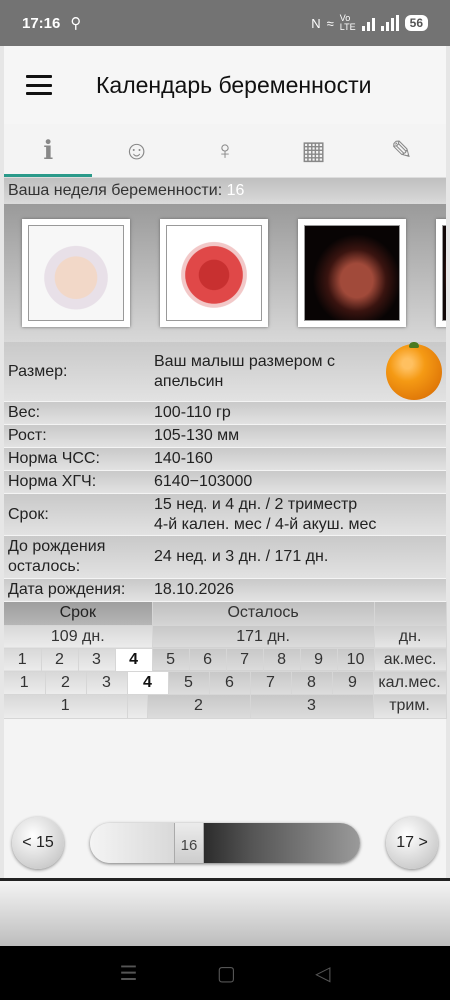 The width and height of the screenshot is (450, 1000). What do you see at coordinates (414, 371) in the screenshot?
I see `orange-icon` at bounding box center [414, 371].